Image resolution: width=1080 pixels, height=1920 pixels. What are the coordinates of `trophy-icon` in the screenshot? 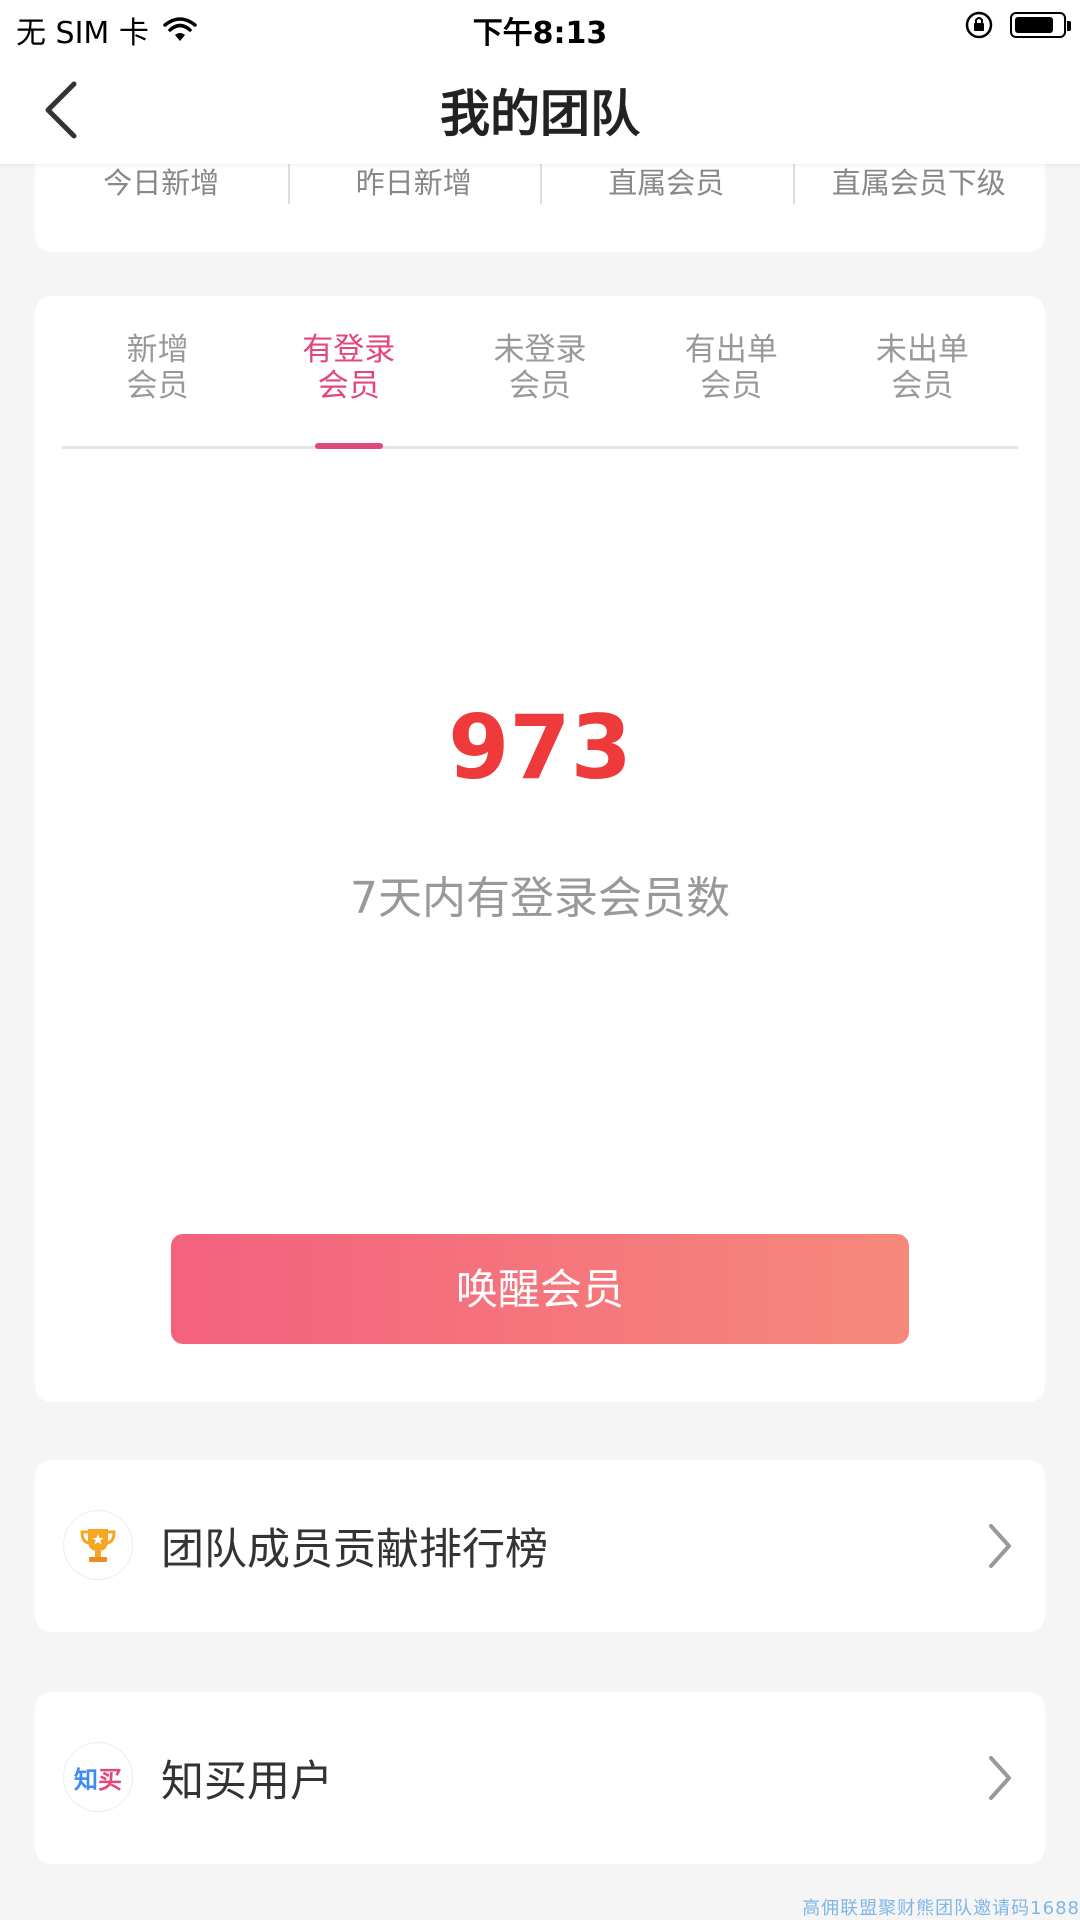 It's located at (98, 1545).